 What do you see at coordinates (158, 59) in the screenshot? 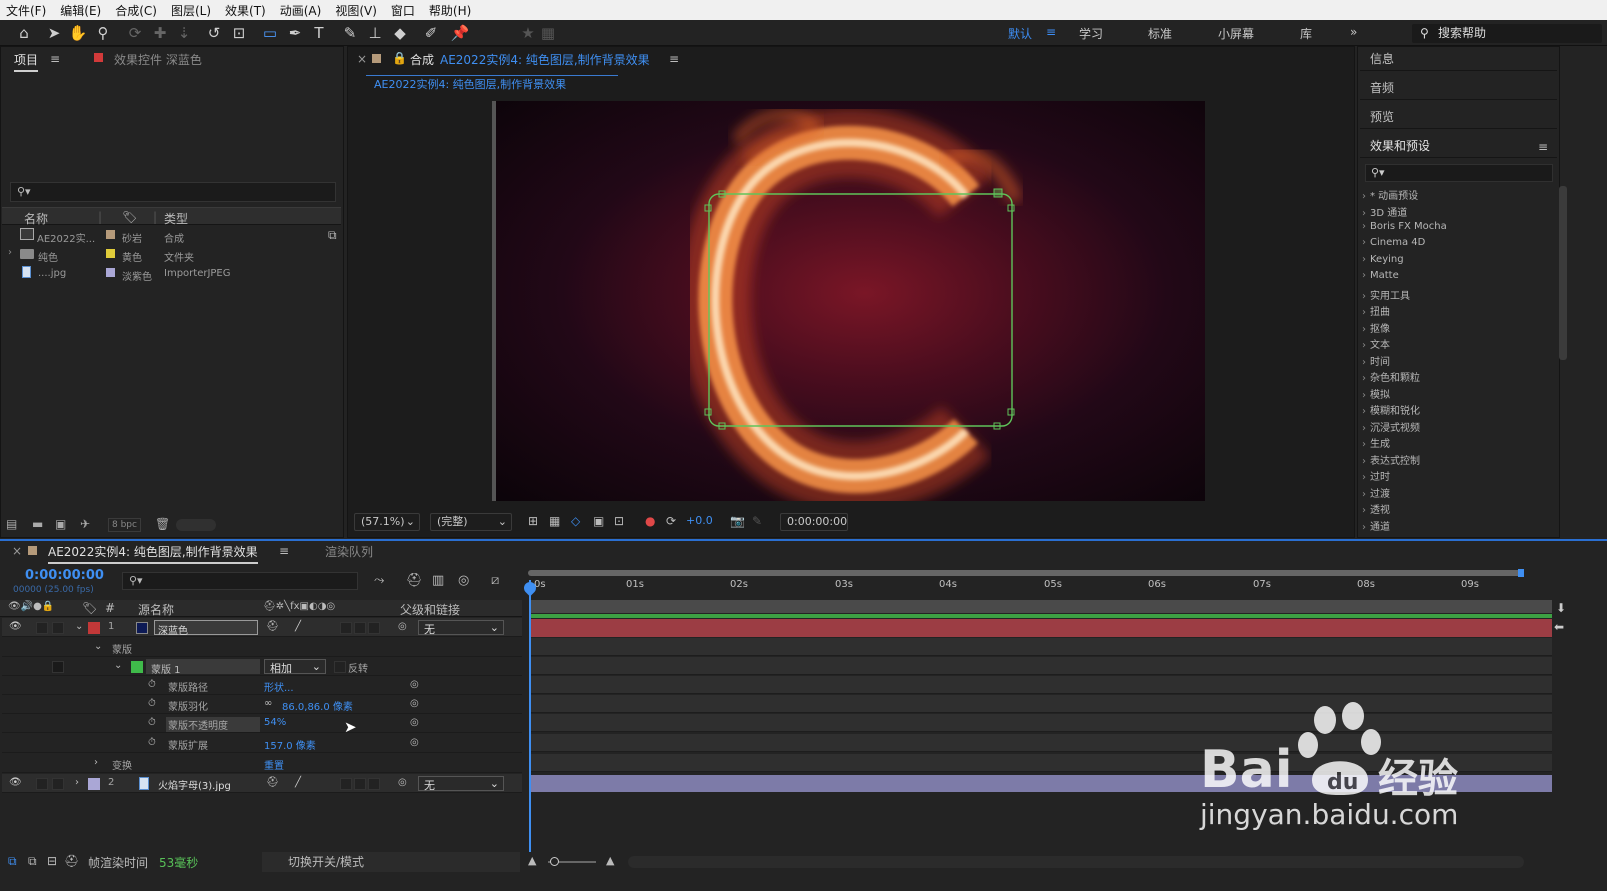
I see `tab-effect-controls: 效果控件 深蓝色` at bounding box center [158, 59].